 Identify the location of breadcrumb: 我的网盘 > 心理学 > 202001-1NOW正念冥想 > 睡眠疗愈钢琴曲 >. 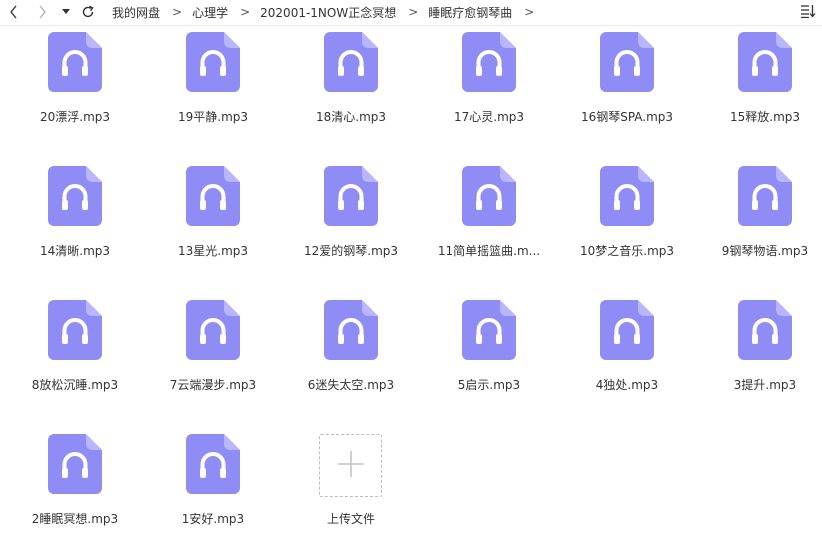
(328, 12).